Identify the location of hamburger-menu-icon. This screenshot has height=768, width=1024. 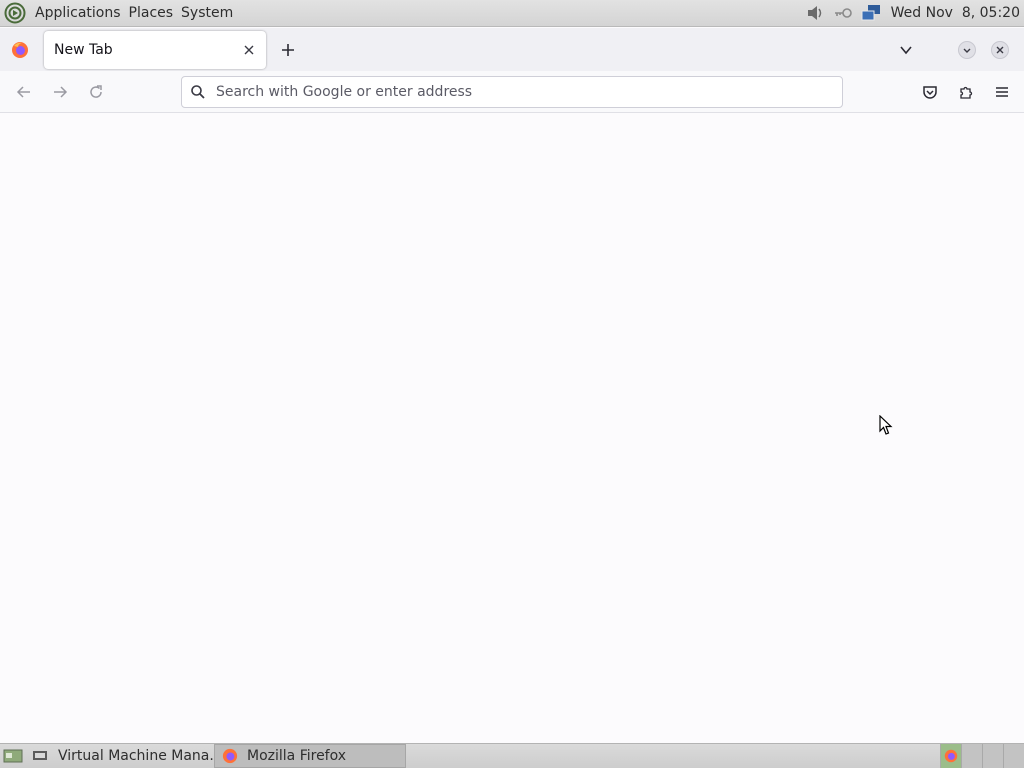
(1002, 92).